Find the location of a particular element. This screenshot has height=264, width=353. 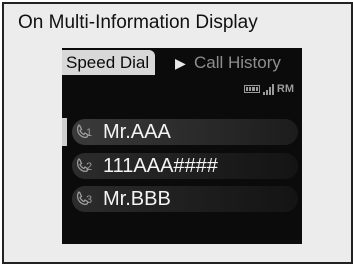

roaming-indicator: RM is located at coordinates (285, 89).